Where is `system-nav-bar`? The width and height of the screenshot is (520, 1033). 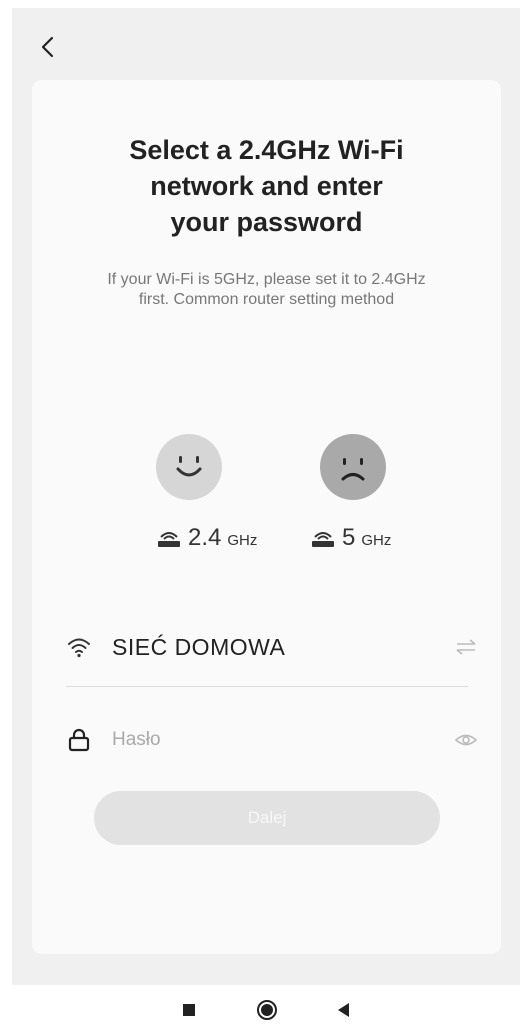
system-nav-bar is located at coordinates (260, 1009).